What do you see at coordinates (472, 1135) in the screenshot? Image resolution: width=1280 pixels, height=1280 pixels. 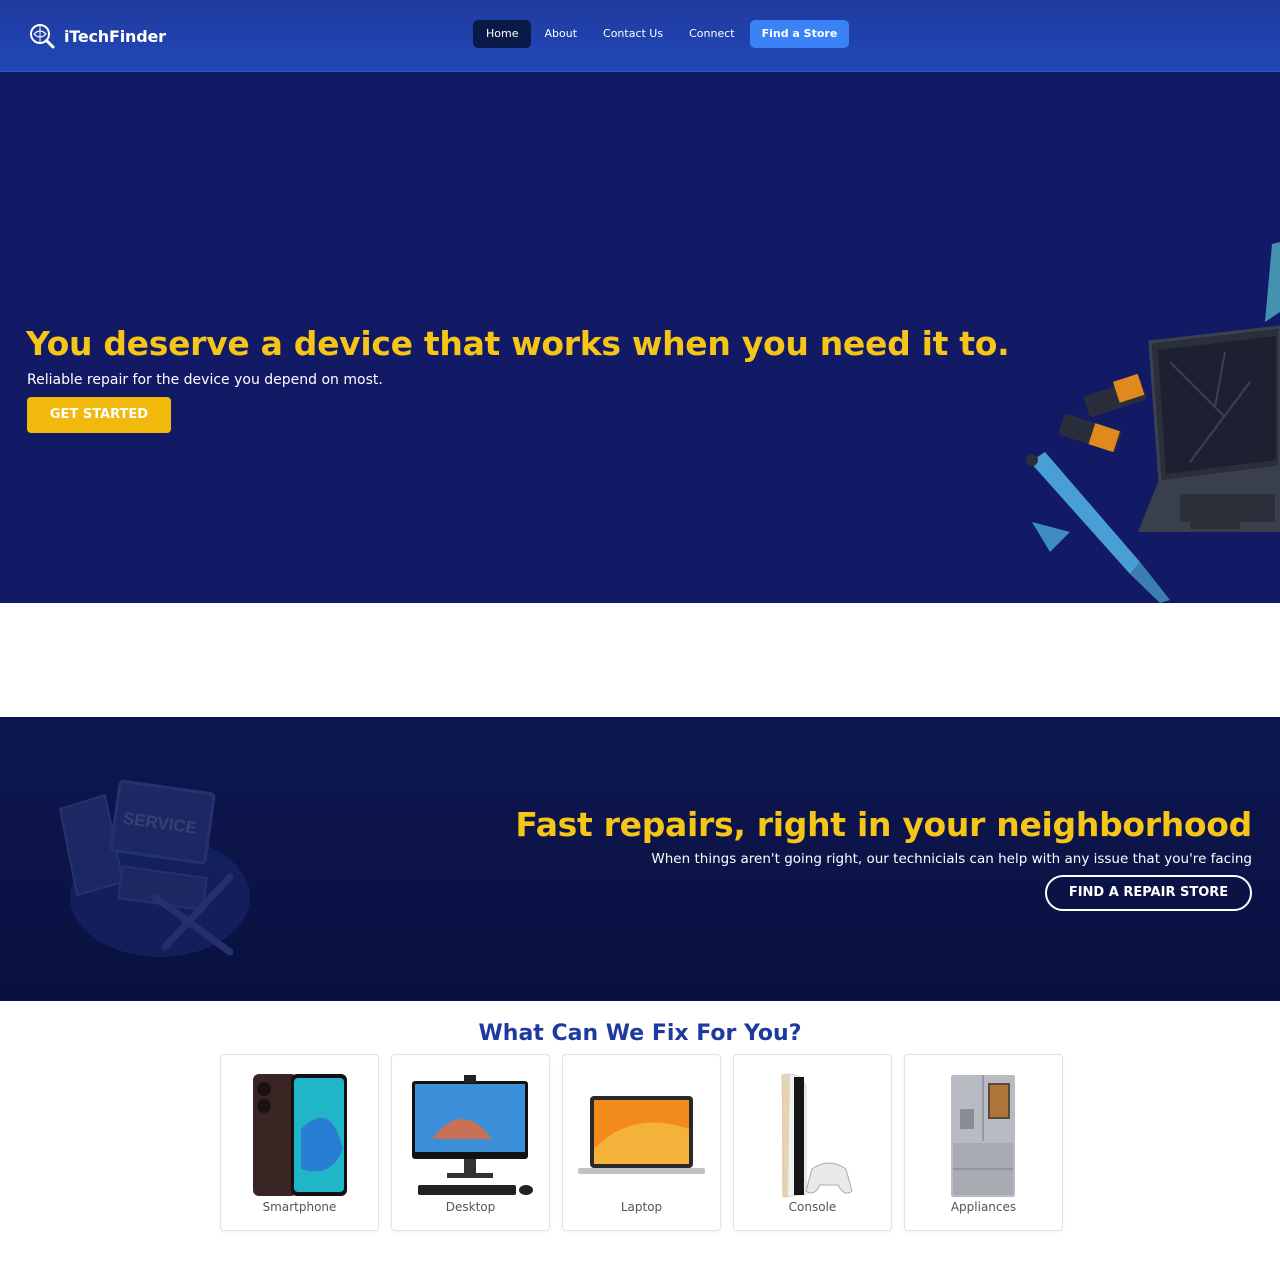 I see `desktop-icon` at bounding box center [472, 1135].